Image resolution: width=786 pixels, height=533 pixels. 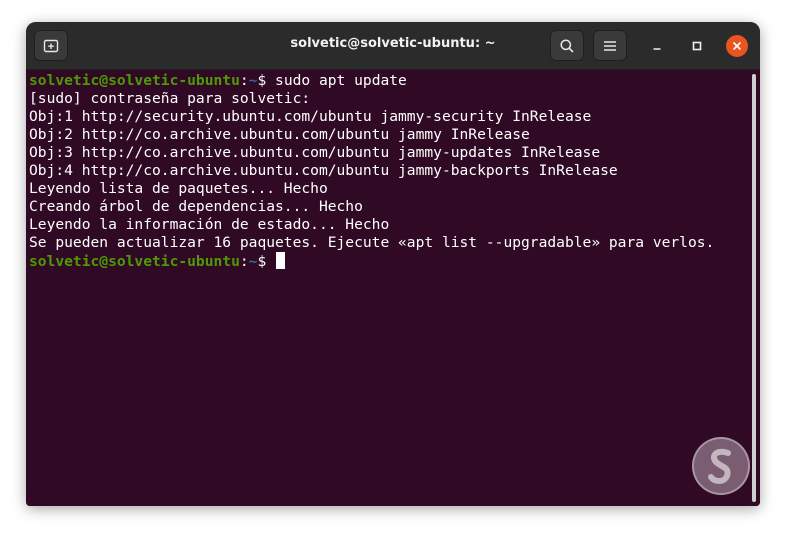 I want to click on new-tab-button, so click(x=51, y=45).